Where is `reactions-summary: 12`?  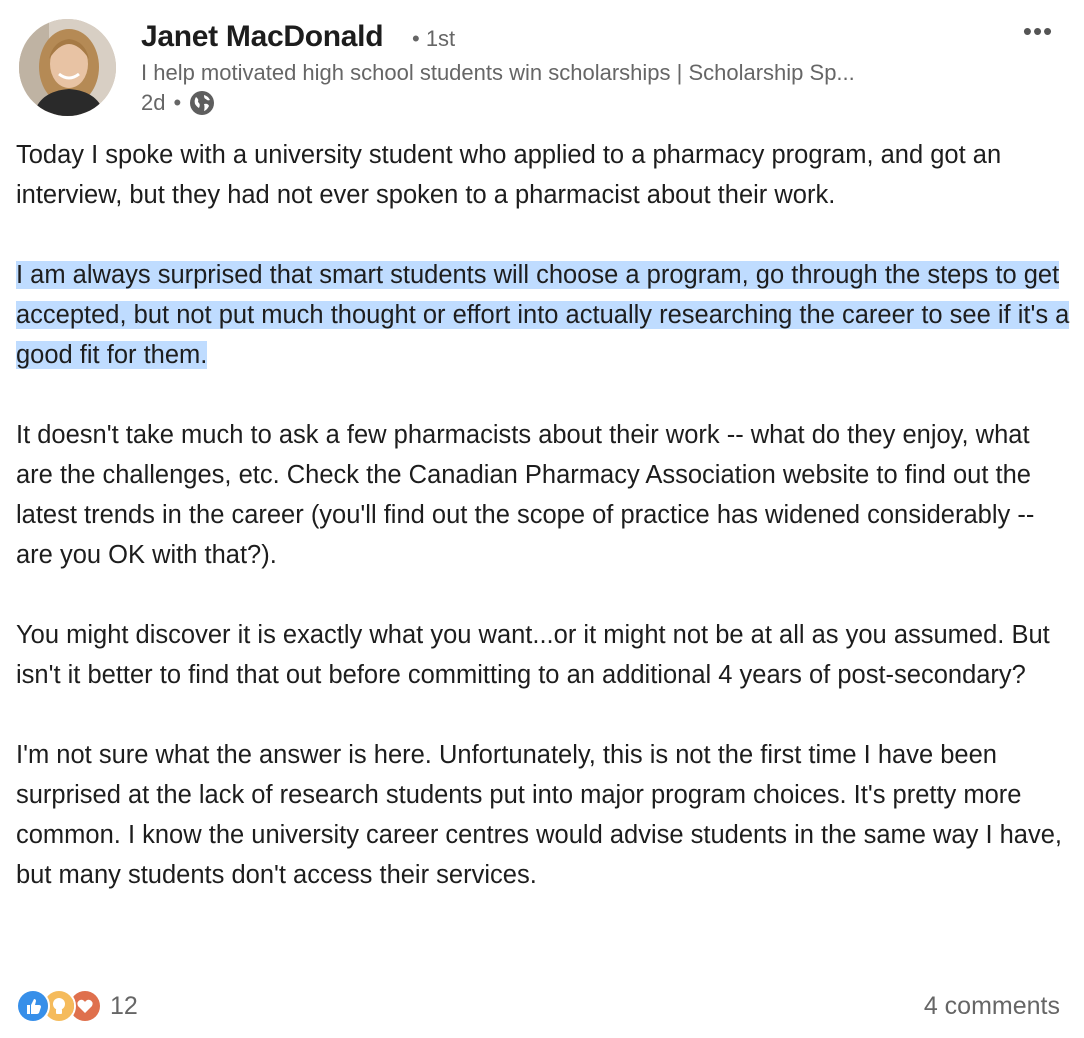 reactions-summary: 12 is located at coordinates (77, 1006).